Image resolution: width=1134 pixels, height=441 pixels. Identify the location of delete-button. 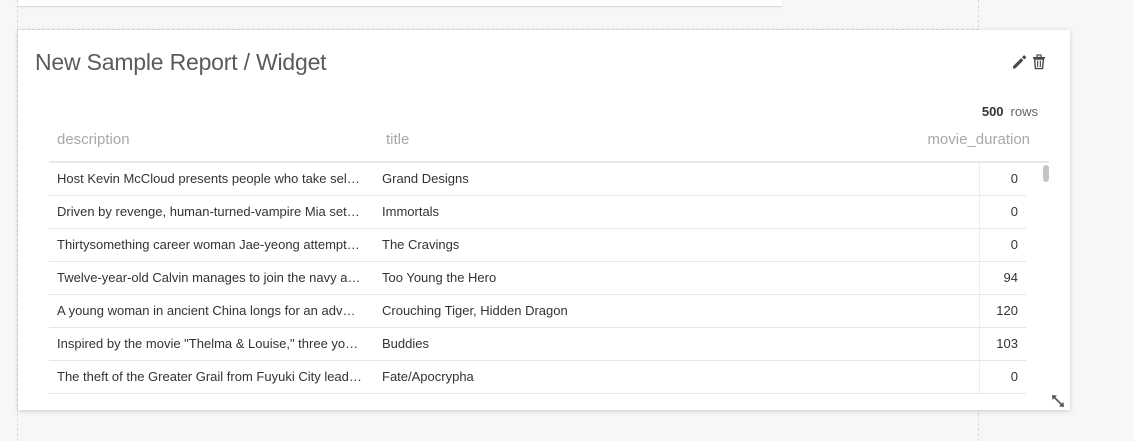
(1041, 63).